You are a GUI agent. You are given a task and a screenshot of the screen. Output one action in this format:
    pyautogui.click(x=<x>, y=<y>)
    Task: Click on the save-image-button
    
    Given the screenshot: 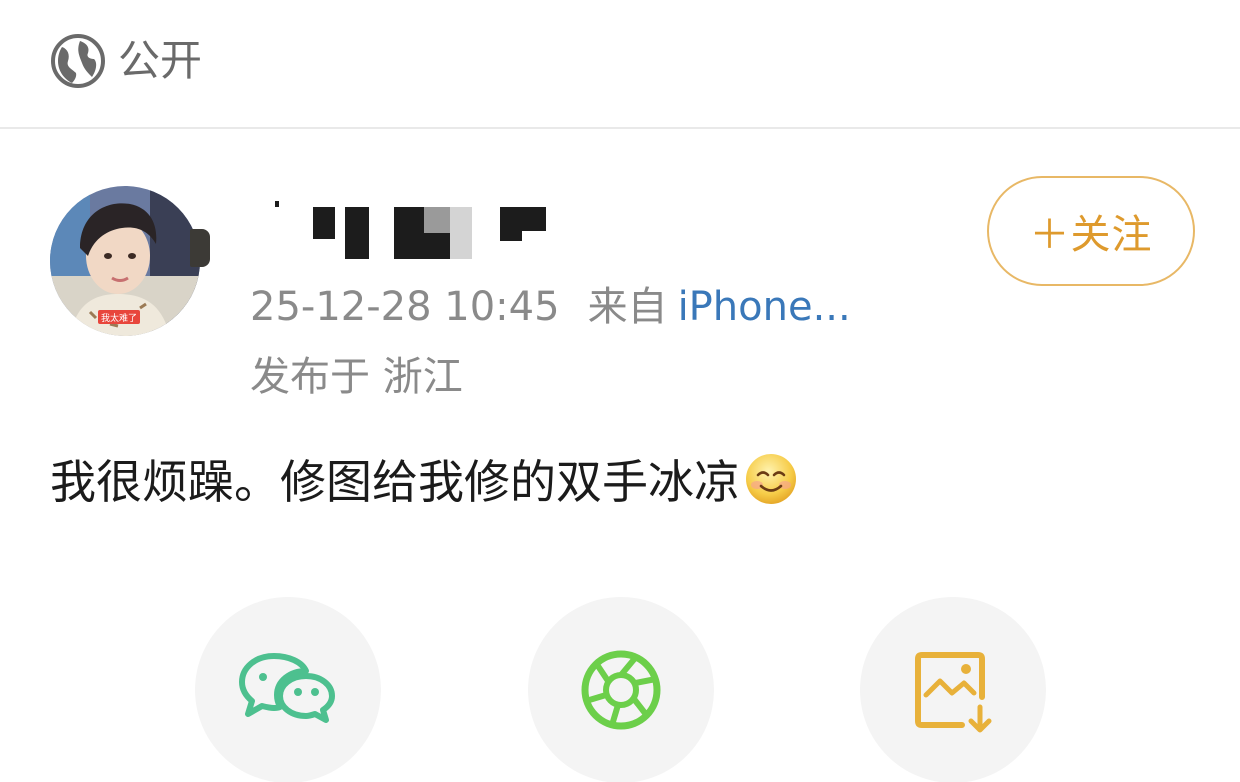 What is the action you would take?
    pyautogui.click(x=953, y=689)
    